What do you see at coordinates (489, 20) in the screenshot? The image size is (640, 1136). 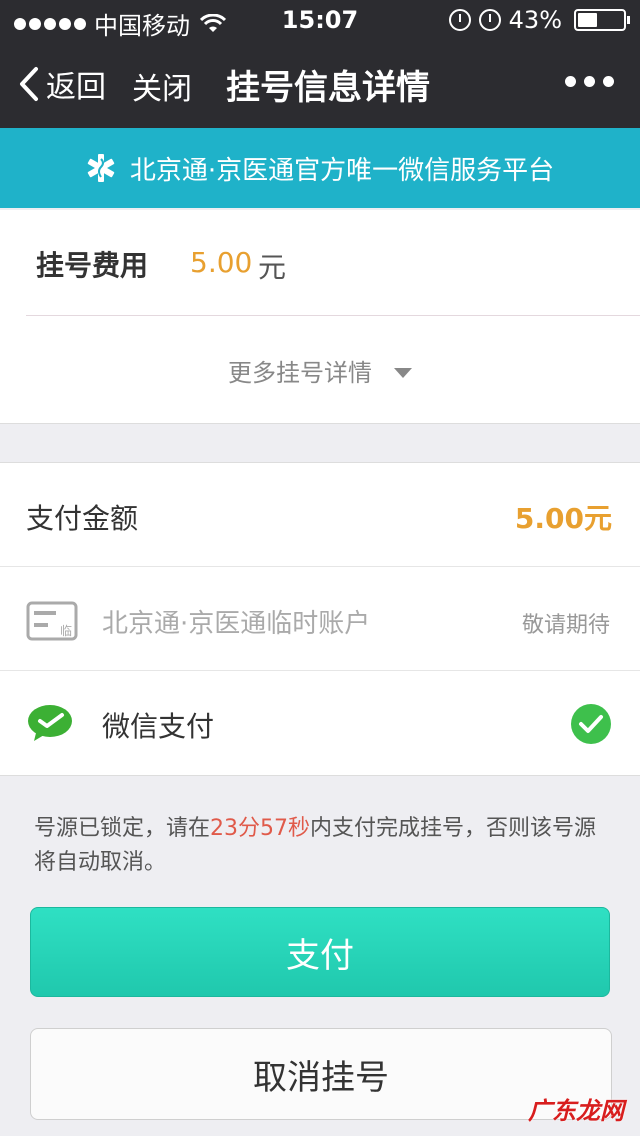 I see `alarm-clock-icon` at bounding box center [489, 20].